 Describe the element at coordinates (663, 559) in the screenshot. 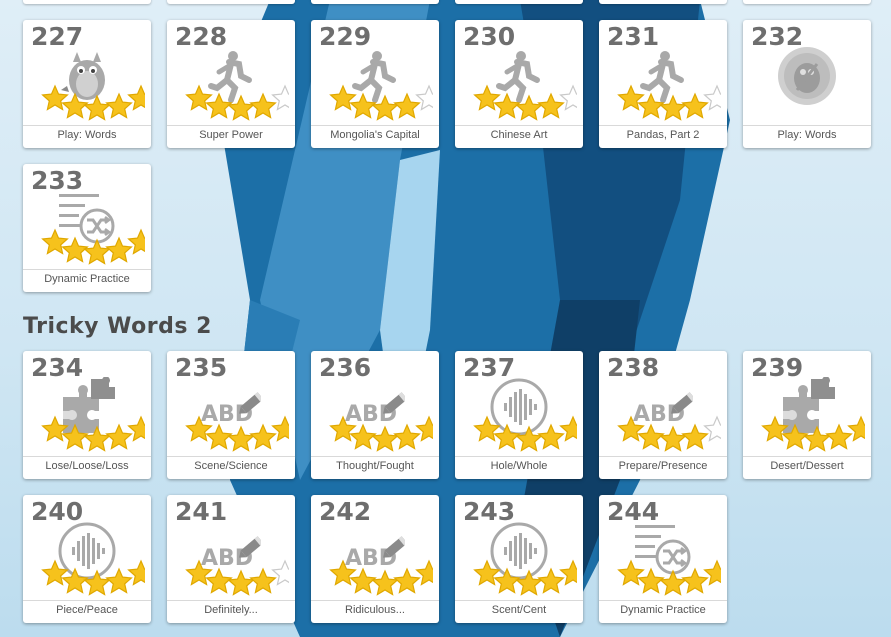

I see `lesson-card: 244 Dynamic Practice` at that location.